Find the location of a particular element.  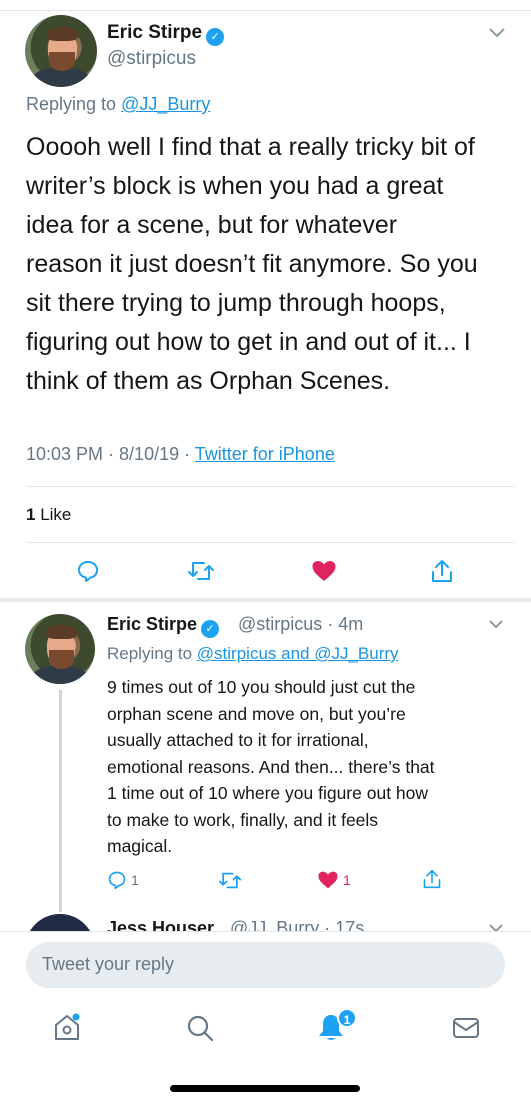

author-handle-time: @stirpicus · 4m is located at coordinates (301, 624).